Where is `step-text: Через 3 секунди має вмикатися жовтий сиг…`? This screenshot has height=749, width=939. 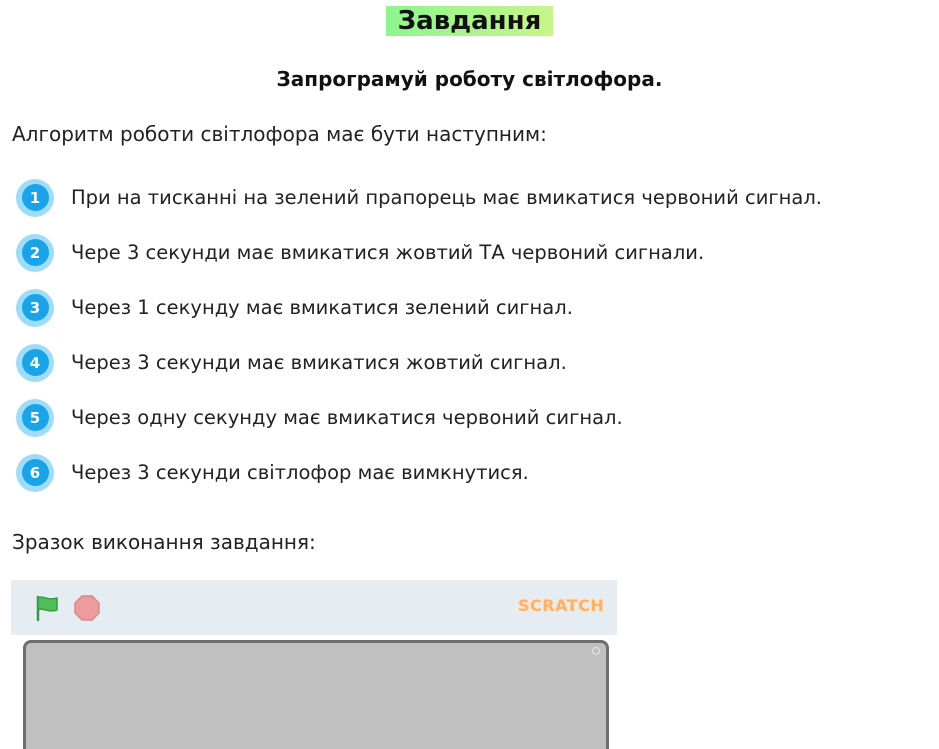 step-text: Через 3 секунди має вмикатися жовтий сиг… is located at coordinates (319, 362).